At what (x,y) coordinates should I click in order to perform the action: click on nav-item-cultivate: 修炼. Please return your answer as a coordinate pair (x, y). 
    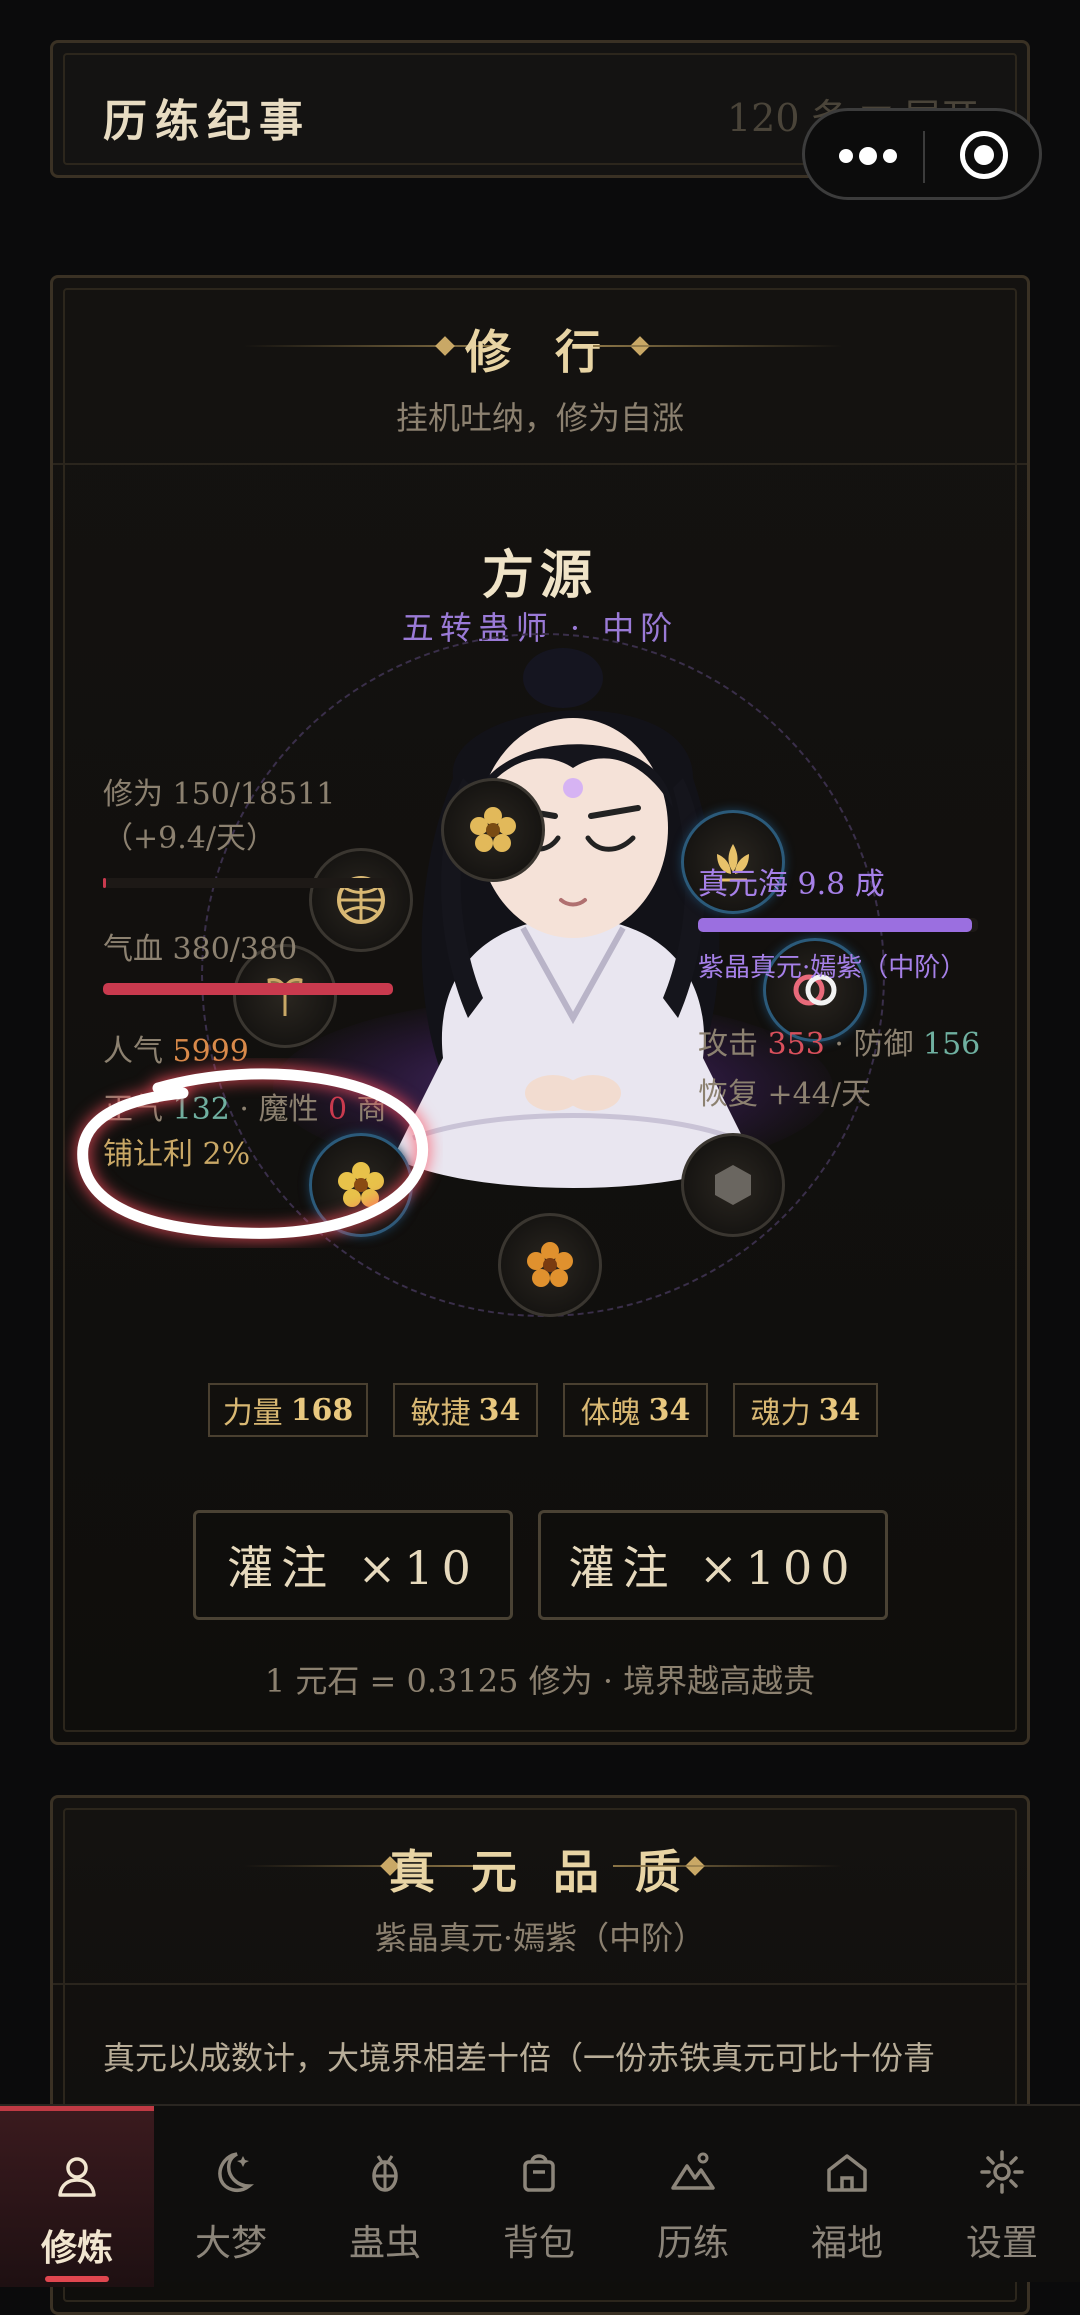
    Looking at the image, I should click on (77, 2196).